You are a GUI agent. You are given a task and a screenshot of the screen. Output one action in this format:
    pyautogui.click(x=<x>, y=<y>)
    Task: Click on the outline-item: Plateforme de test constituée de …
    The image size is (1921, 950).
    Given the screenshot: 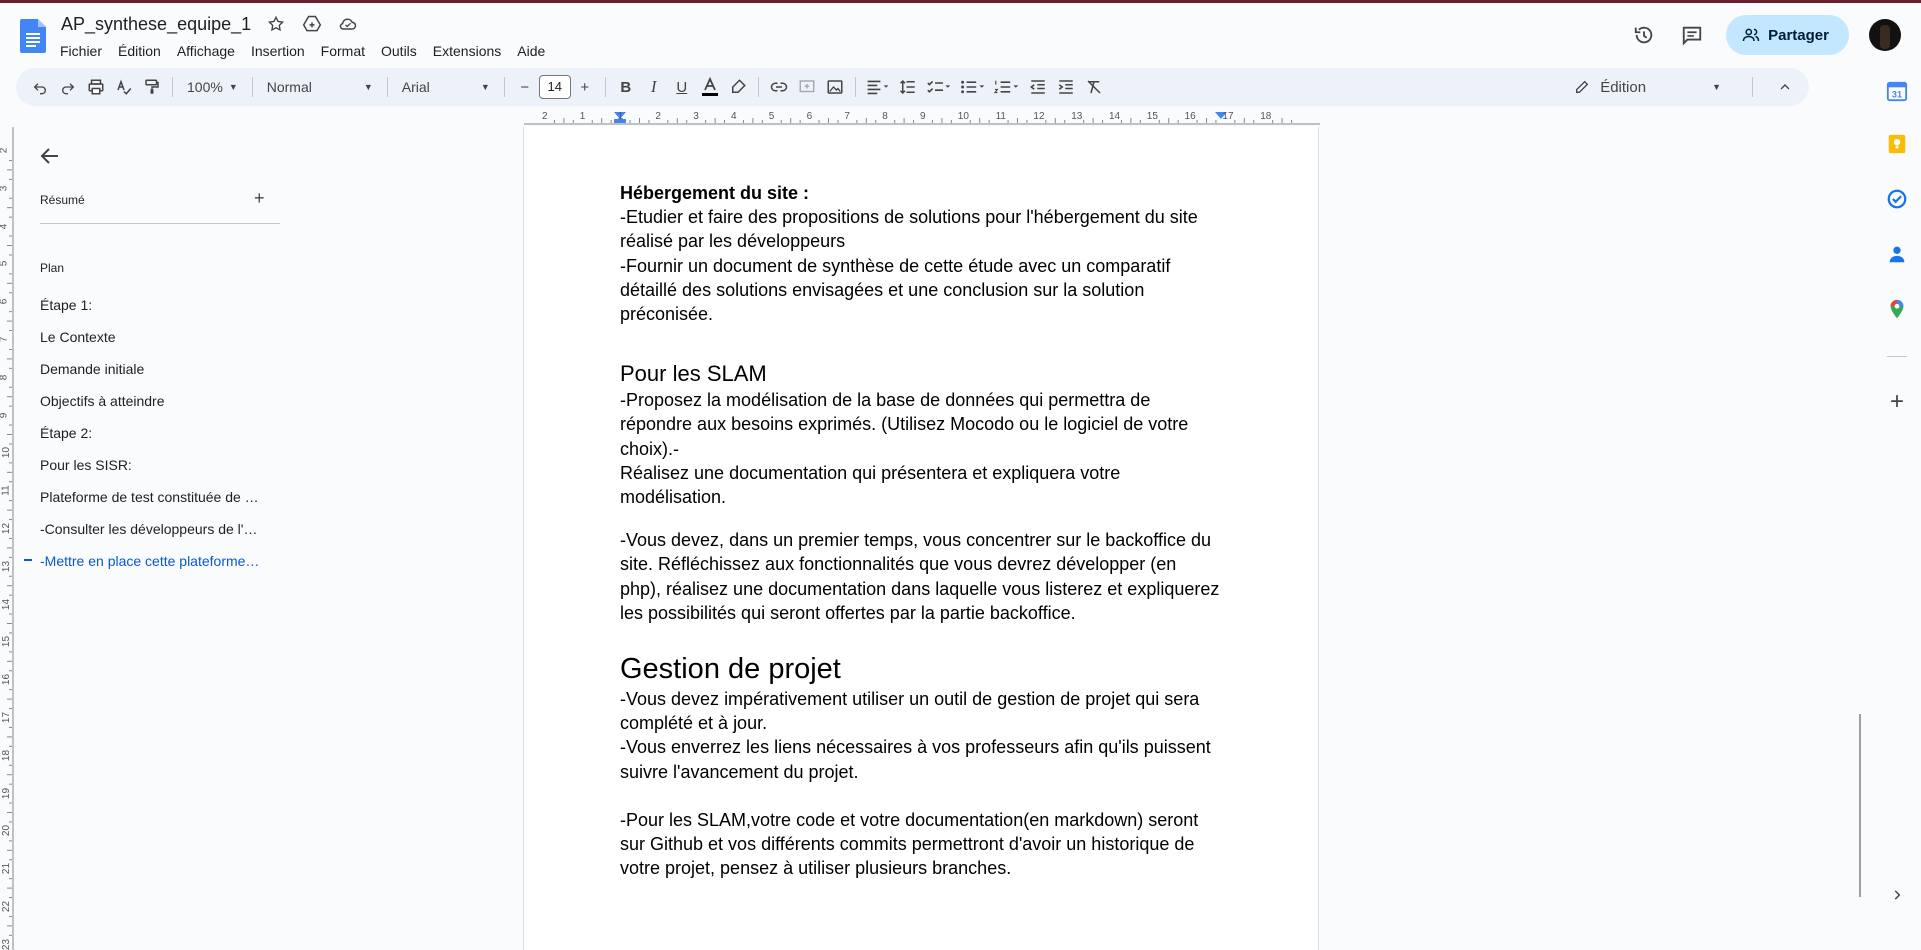 What is the action you would take?
    pyautogui.click(x=163, y=497)
    